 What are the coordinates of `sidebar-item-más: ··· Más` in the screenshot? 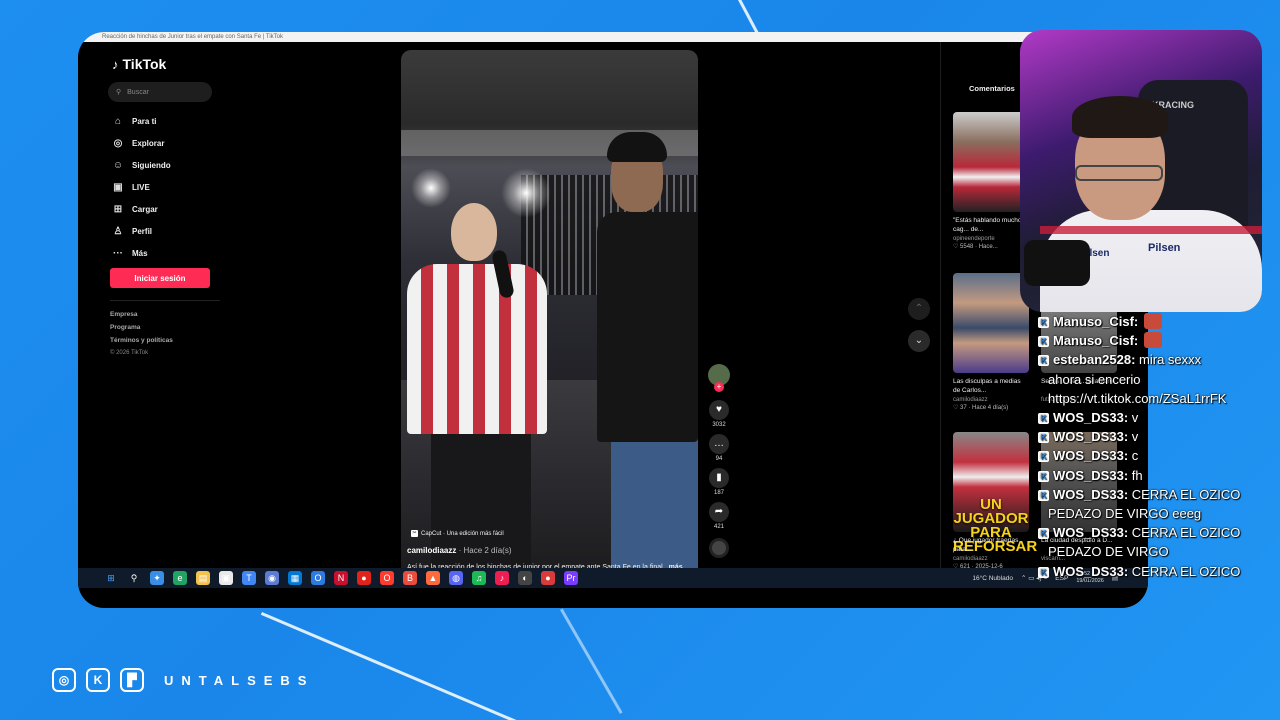 It's located at (167, 253).